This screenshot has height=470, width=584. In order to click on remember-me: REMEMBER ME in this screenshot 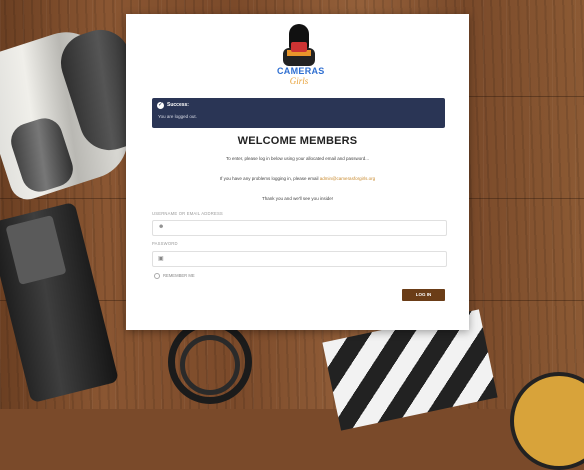, I will do `click(174, 276)`.